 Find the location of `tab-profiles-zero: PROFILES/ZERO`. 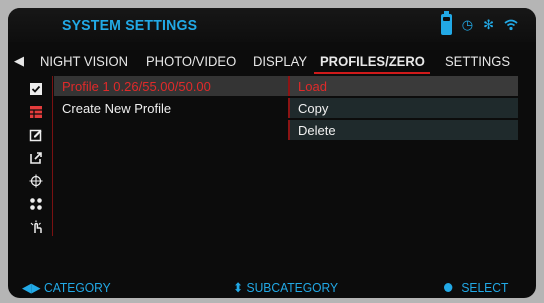

tab-profiles-zero: PROFILES/ZERO is located at coordinates (372, 61).